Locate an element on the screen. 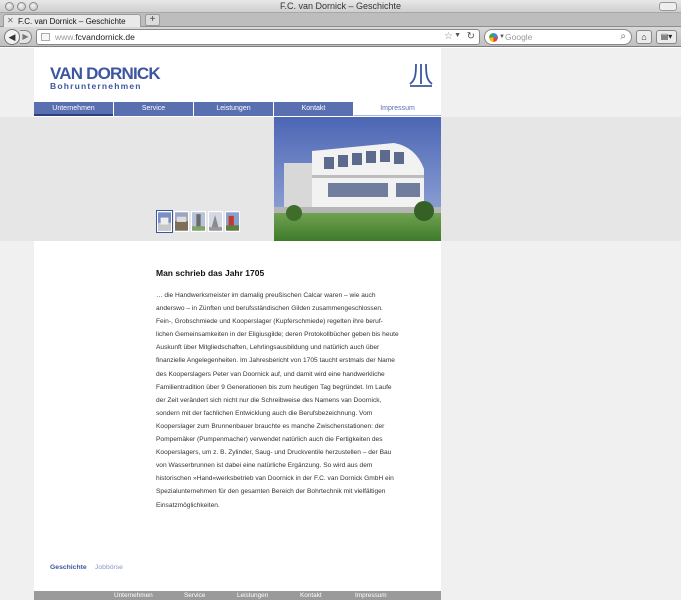  arrow-right-icon: ▶ is located at coordinates (25, 36).